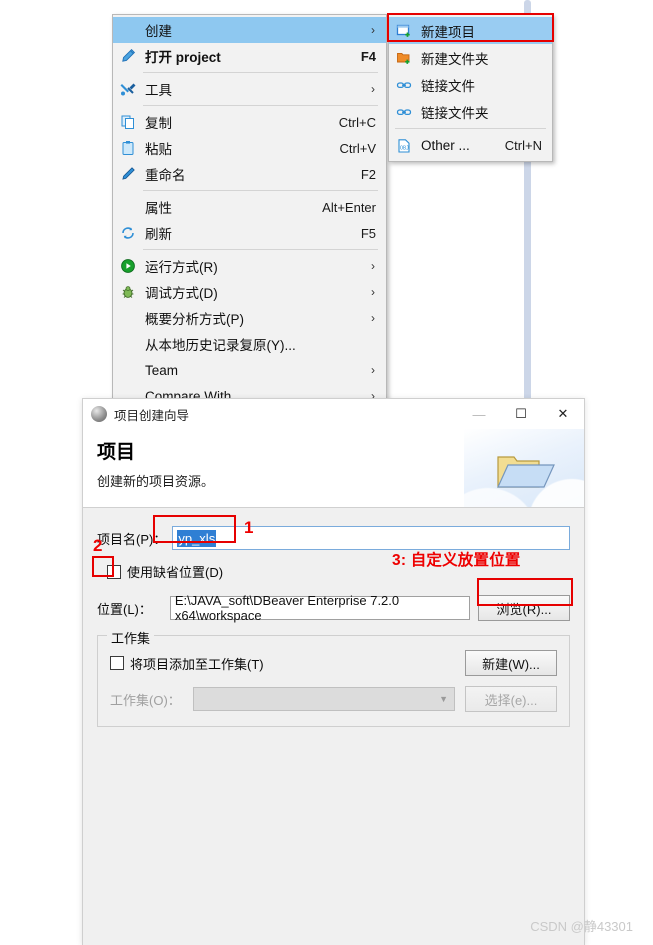 Image resolution: width=653 pixels, height=945 pixels. Describe the element at coordinates (455, 113) in the screenshot. I see `submenu-item-label: 链接文件夹` at that location.